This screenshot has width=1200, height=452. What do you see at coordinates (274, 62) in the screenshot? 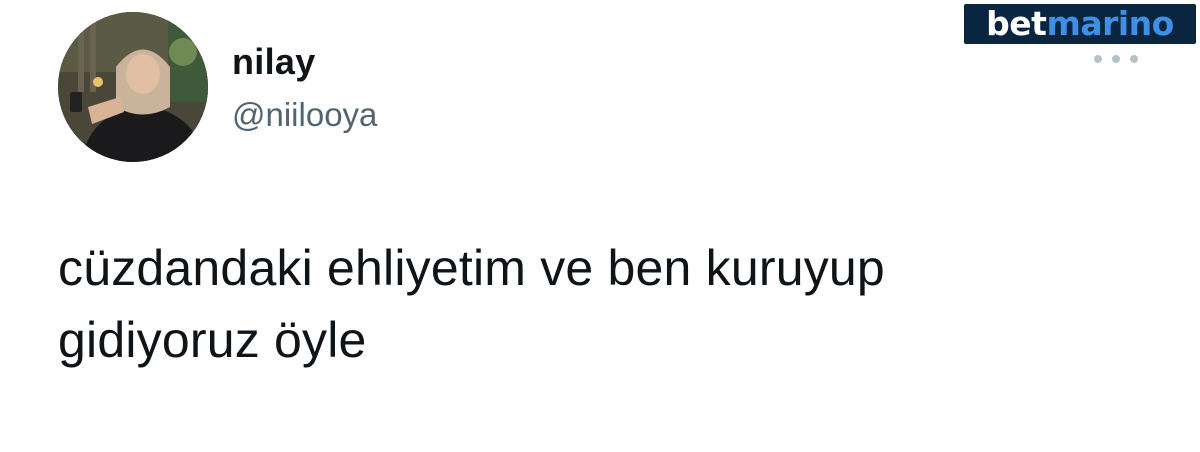
I see `author-display-name: nilay` at bounding box center [274, 62].